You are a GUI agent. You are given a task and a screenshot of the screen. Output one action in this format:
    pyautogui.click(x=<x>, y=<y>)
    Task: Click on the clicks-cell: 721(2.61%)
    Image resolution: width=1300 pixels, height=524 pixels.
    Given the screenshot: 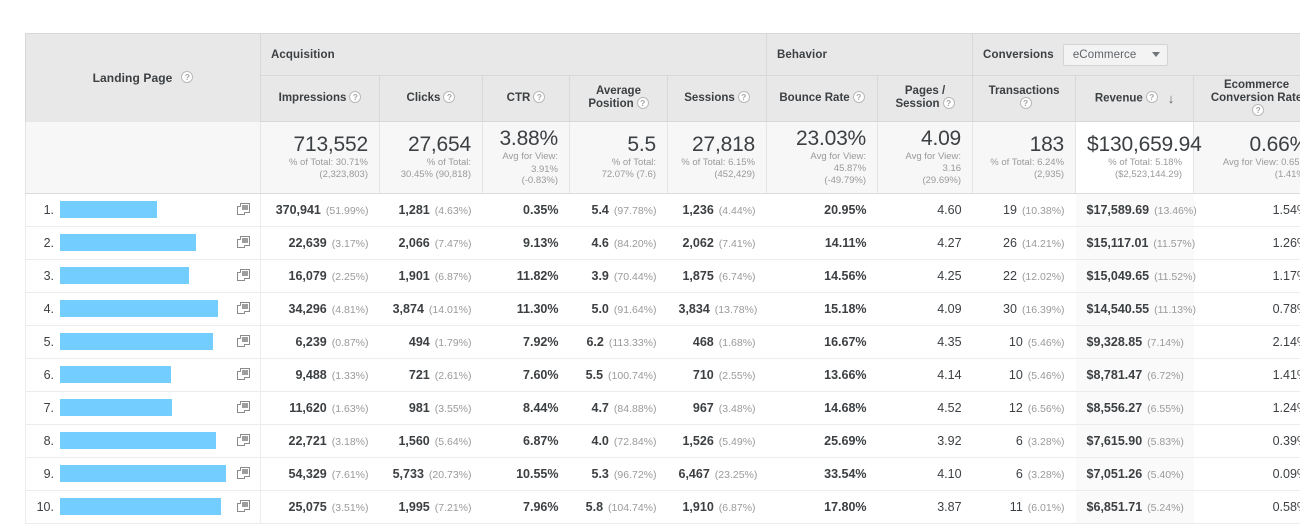 What is the action you would take?
    pyautogui.click(x=431, y=374)
    